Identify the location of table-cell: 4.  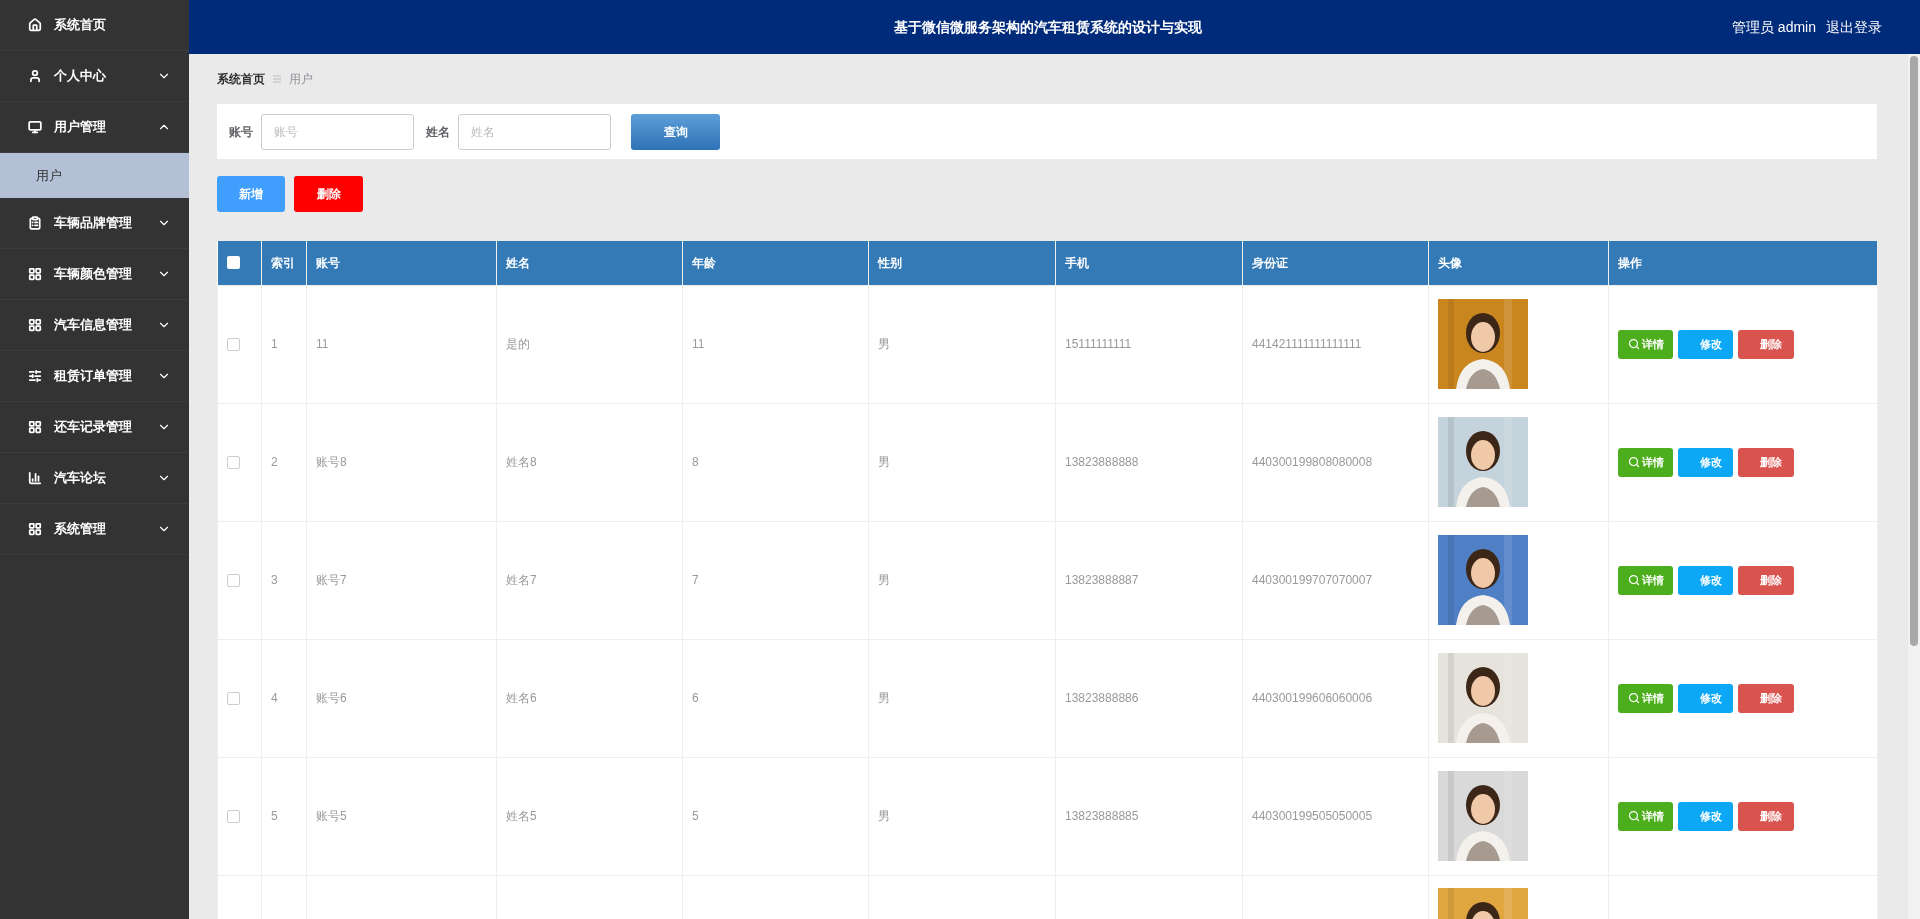
(284, 698).